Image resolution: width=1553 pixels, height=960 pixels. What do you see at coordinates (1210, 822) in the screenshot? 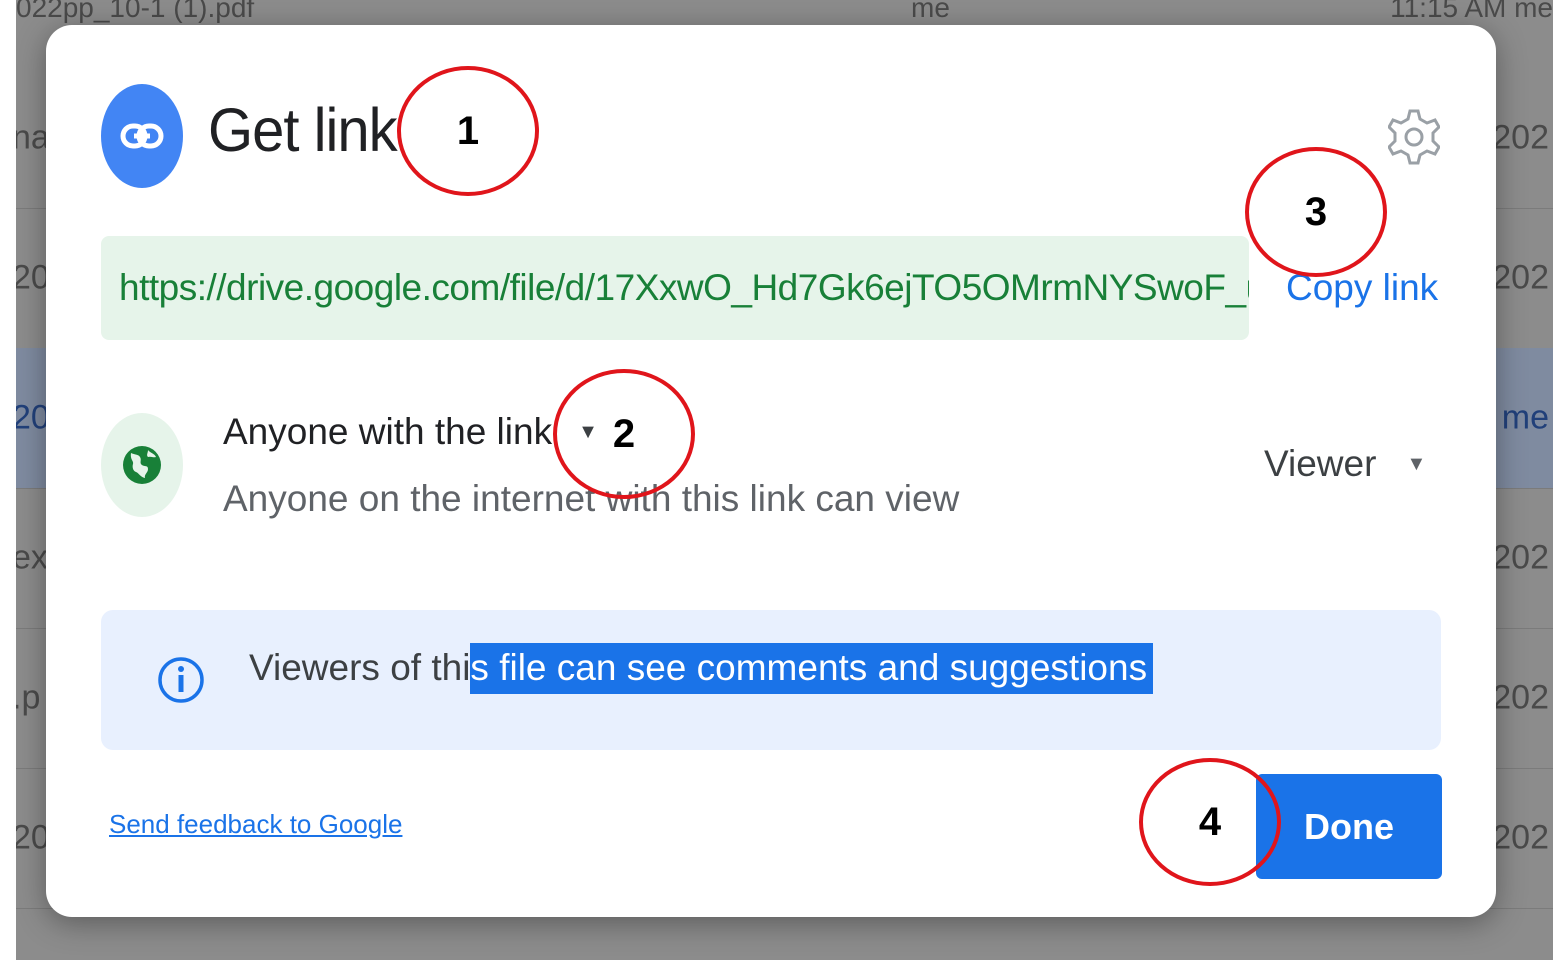
I see `annotation-marker-4: 4` at bounding box center [1210, 822].